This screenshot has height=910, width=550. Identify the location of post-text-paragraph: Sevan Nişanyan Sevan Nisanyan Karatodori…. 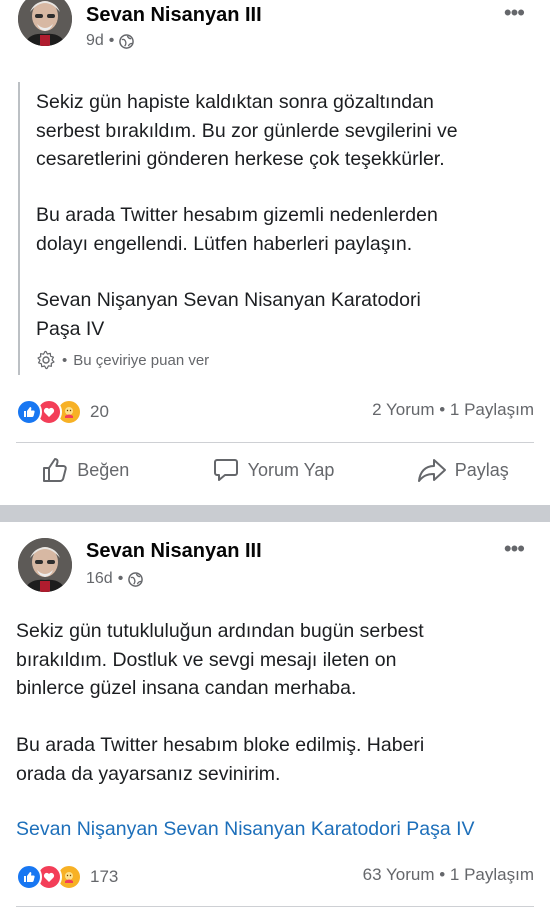
(228, 314).